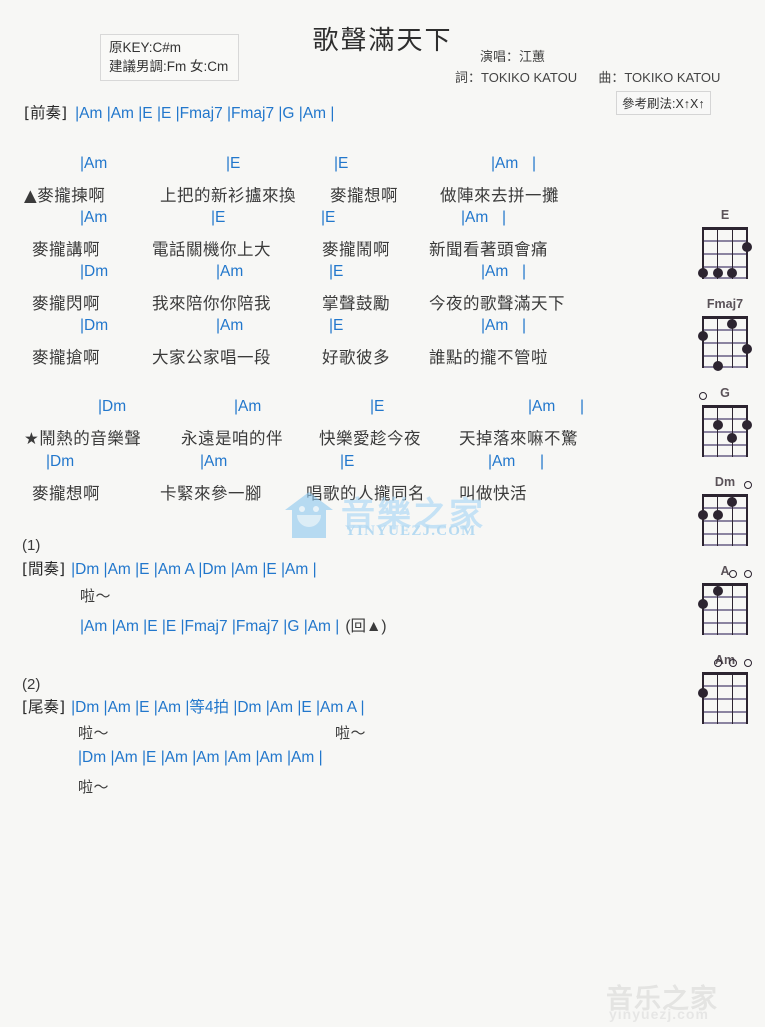 This screenshot has height=1027, width=765. I want to click on outro-lyric-a: 啦～, so click(94, 733).